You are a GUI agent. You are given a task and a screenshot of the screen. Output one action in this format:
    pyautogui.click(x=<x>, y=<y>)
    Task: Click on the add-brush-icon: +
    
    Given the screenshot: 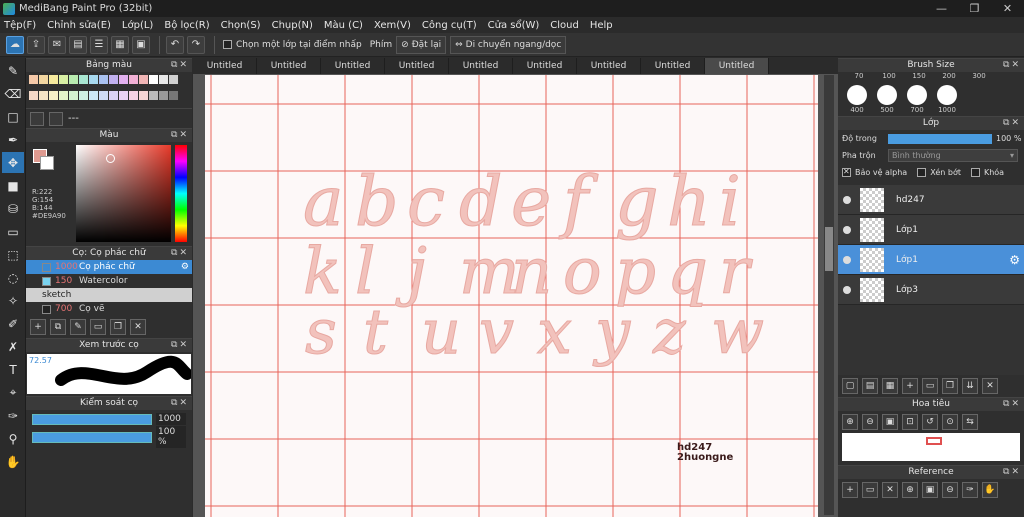 What is the action you would take?
    pyautogui.click(x=38, y=327)
    